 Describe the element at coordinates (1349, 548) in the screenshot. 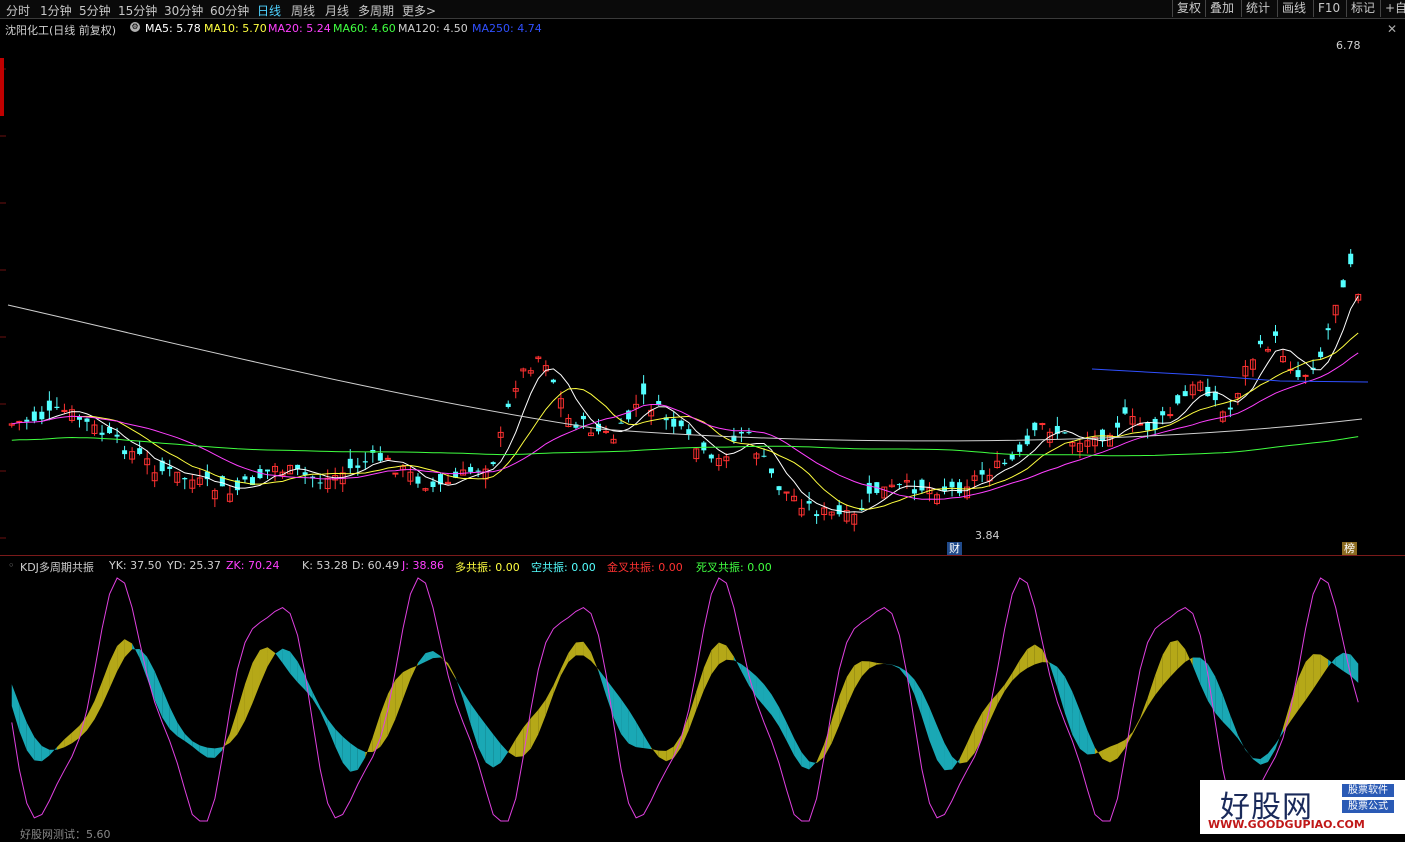

I see `ranking-badge: 榜` at that location.